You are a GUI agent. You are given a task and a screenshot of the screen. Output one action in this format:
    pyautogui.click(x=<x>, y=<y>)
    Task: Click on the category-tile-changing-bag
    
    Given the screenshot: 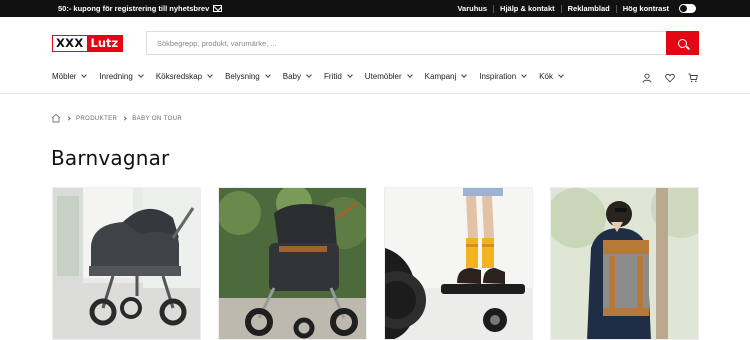 What is the action you would take?
    pyautogui.click(x=624, y=263)
    